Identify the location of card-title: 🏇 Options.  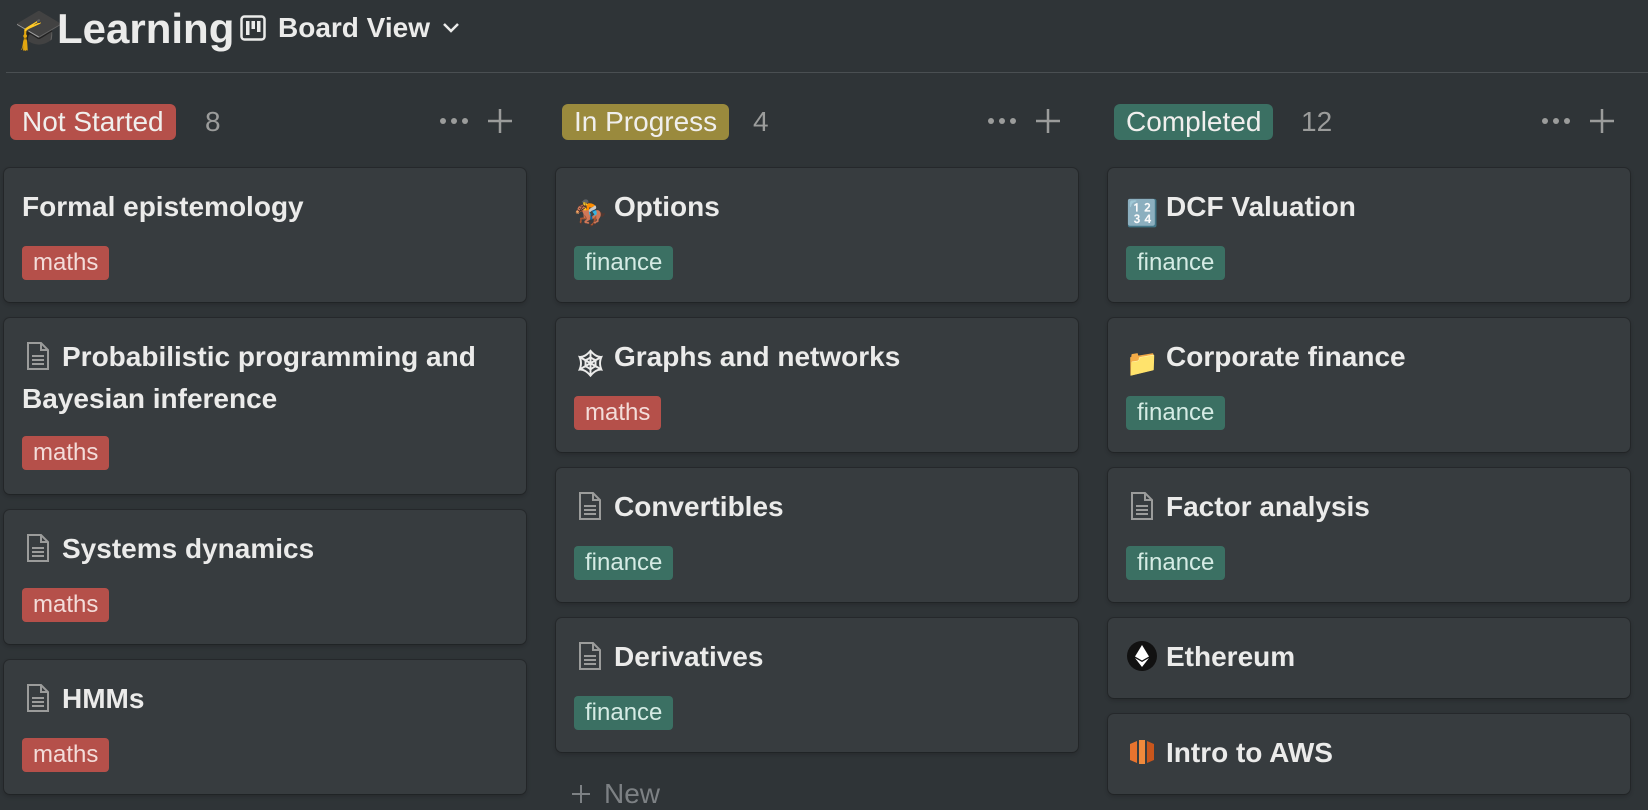
(647, 209).